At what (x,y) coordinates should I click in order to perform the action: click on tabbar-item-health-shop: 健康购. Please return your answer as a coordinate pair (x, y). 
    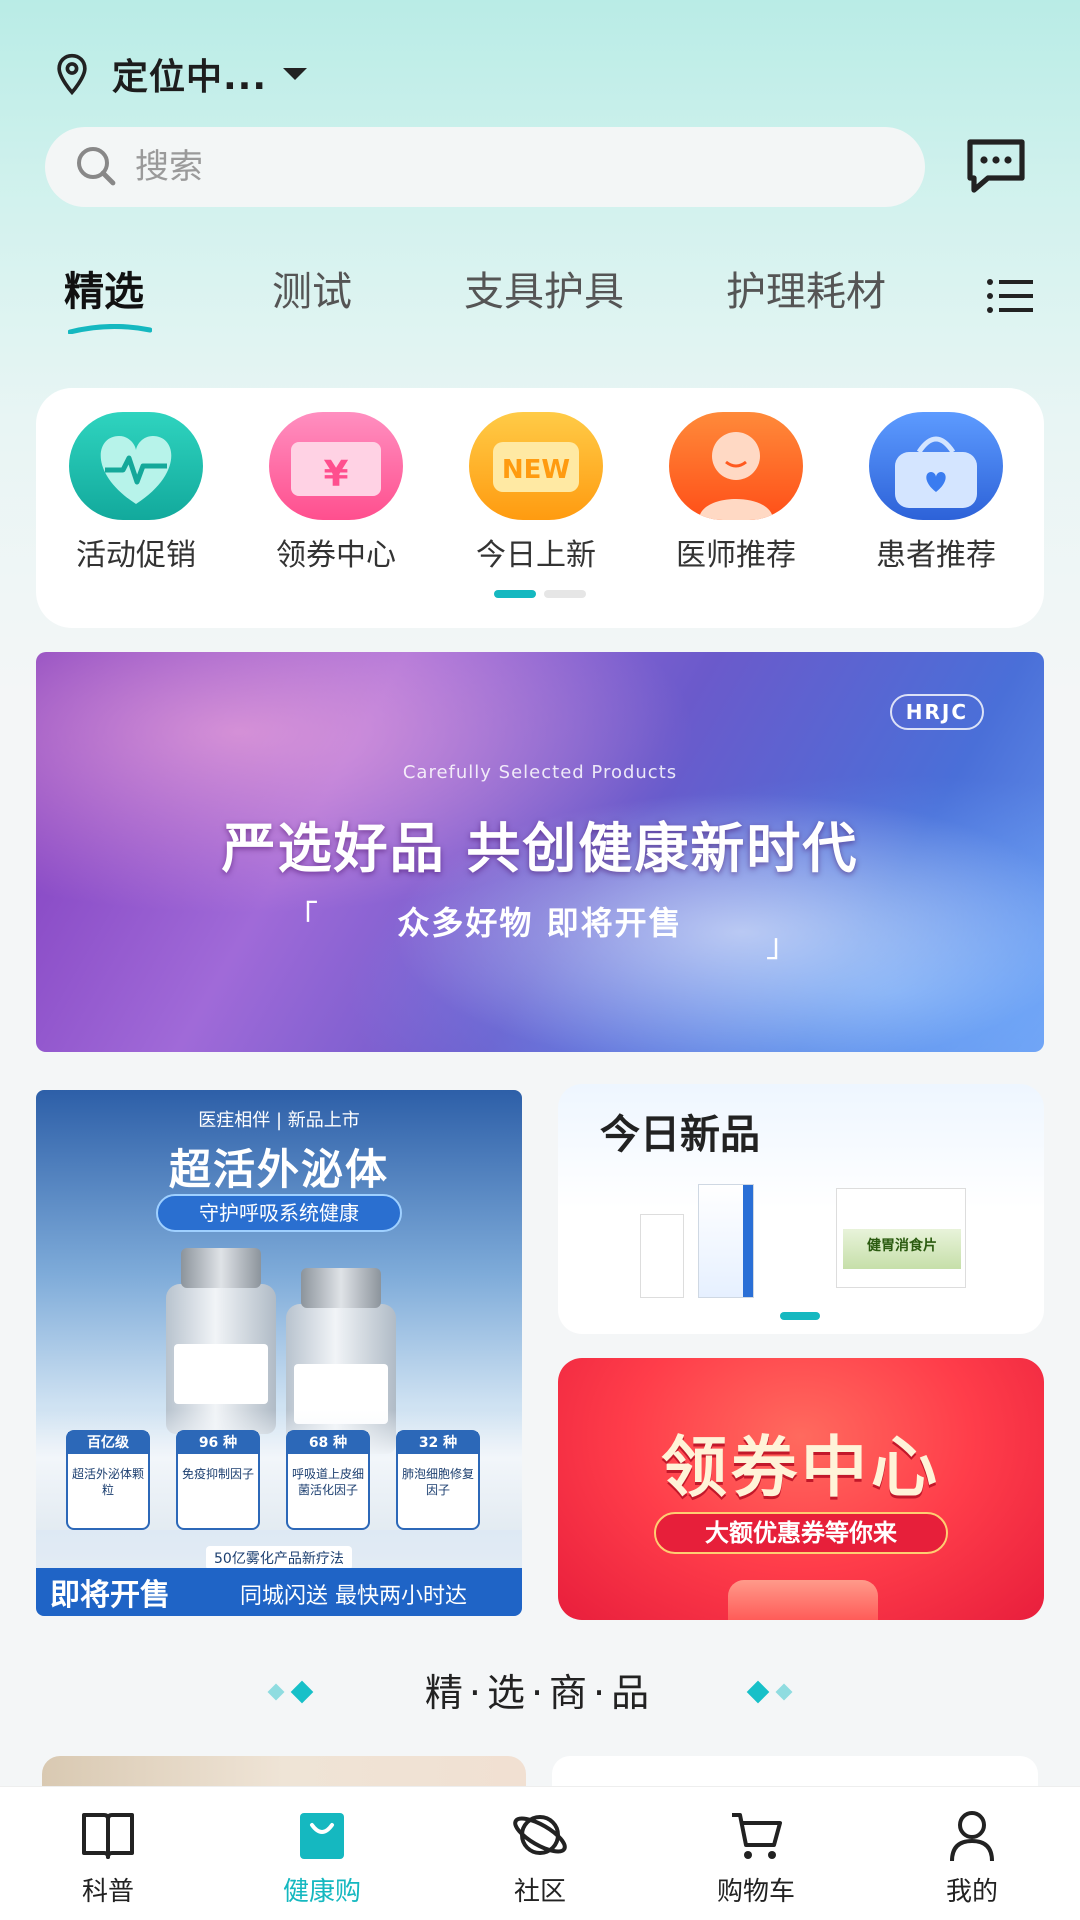
    Looking at the image, I should click on (322, 1857).